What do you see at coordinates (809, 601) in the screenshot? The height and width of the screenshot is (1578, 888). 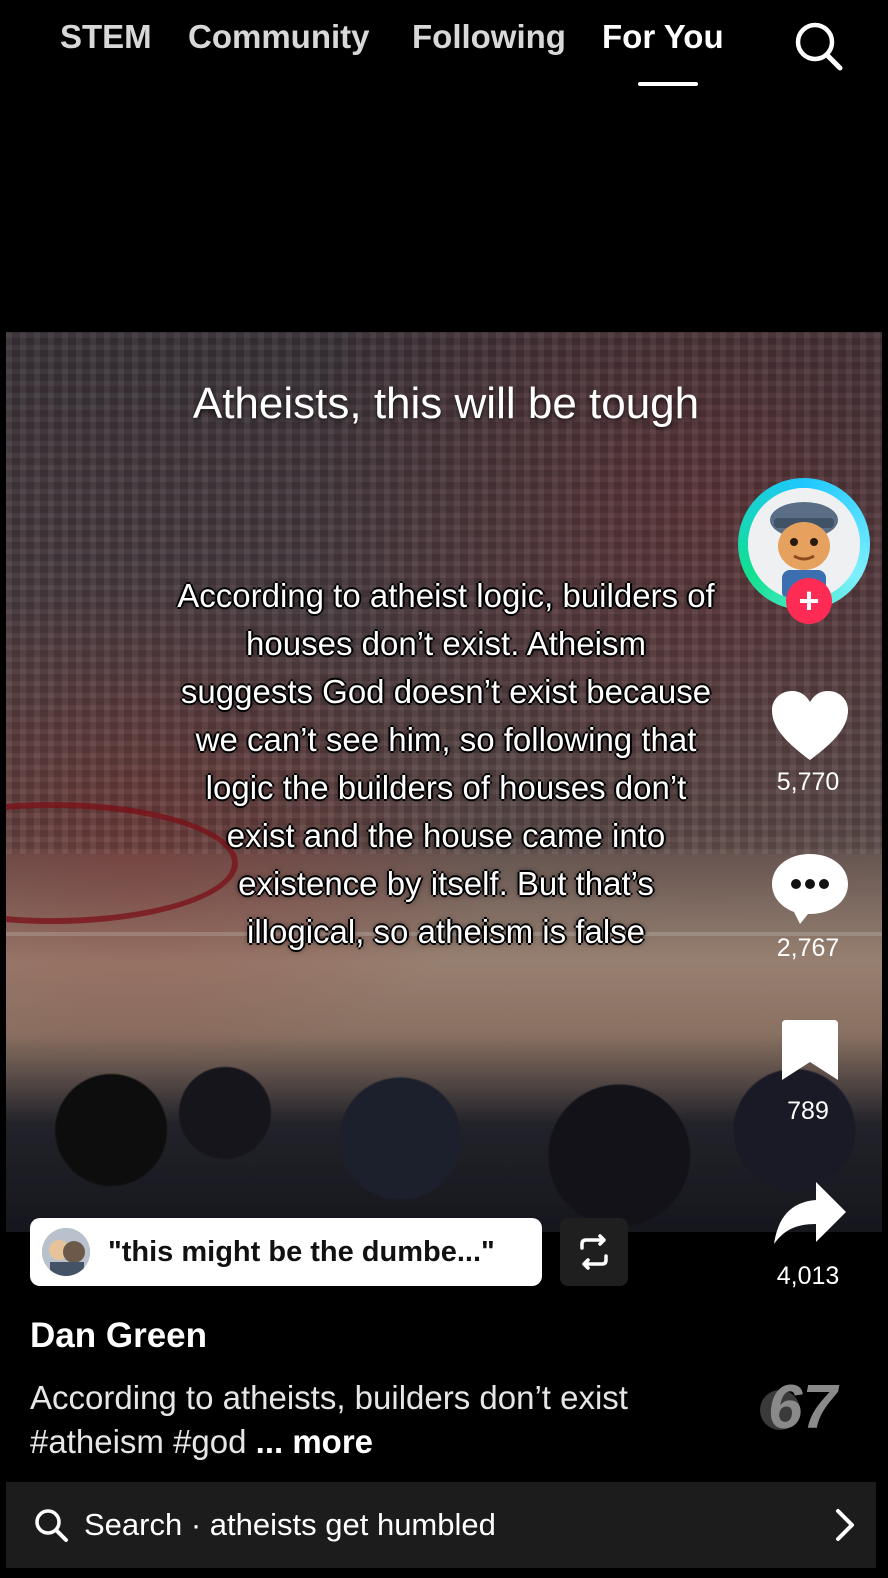 I see `follow-button: +` at bounding box center [809, 601].